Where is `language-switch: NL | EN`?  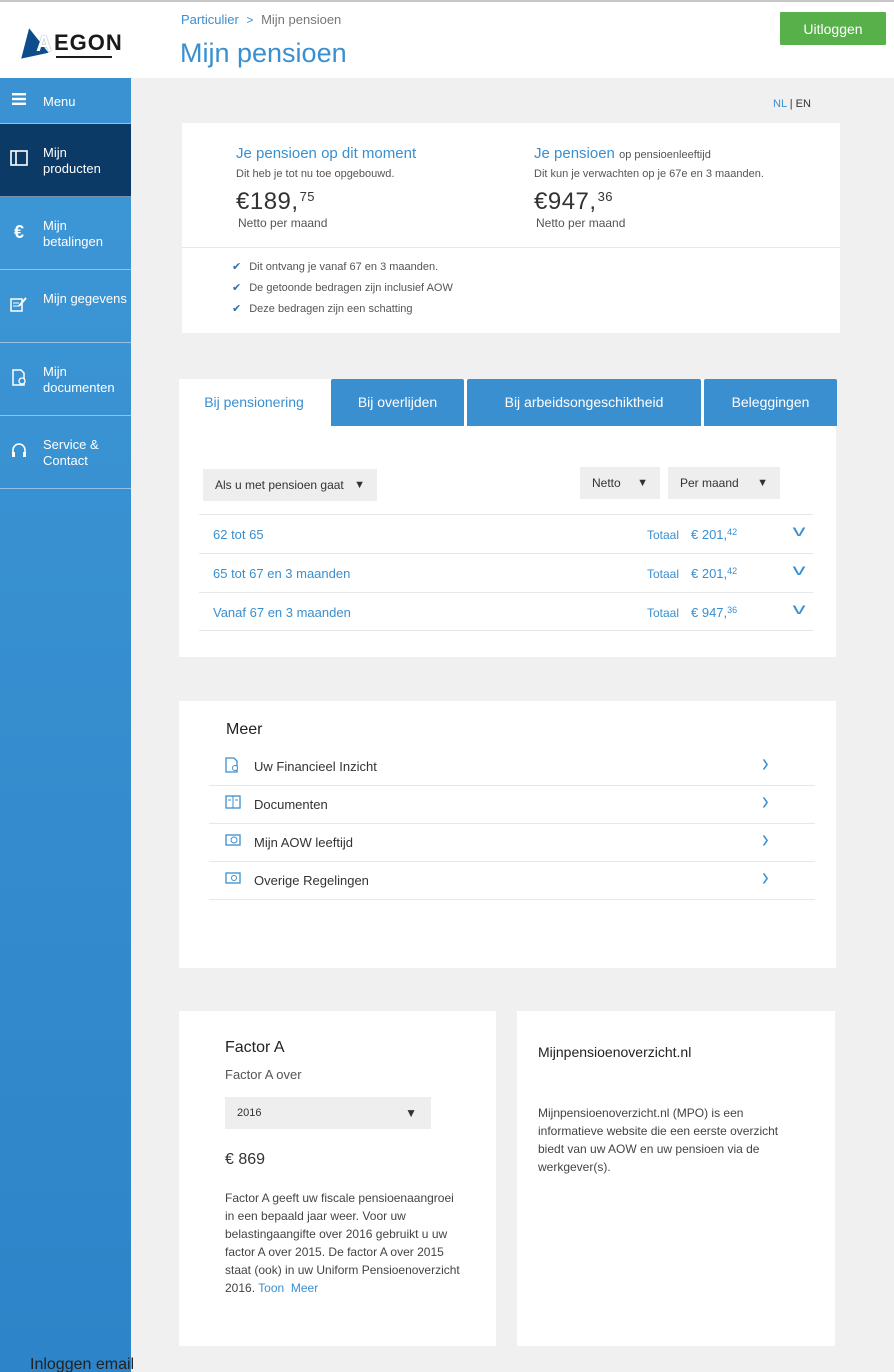
language-switch: NL | EN is located at coordinates (792, 104).